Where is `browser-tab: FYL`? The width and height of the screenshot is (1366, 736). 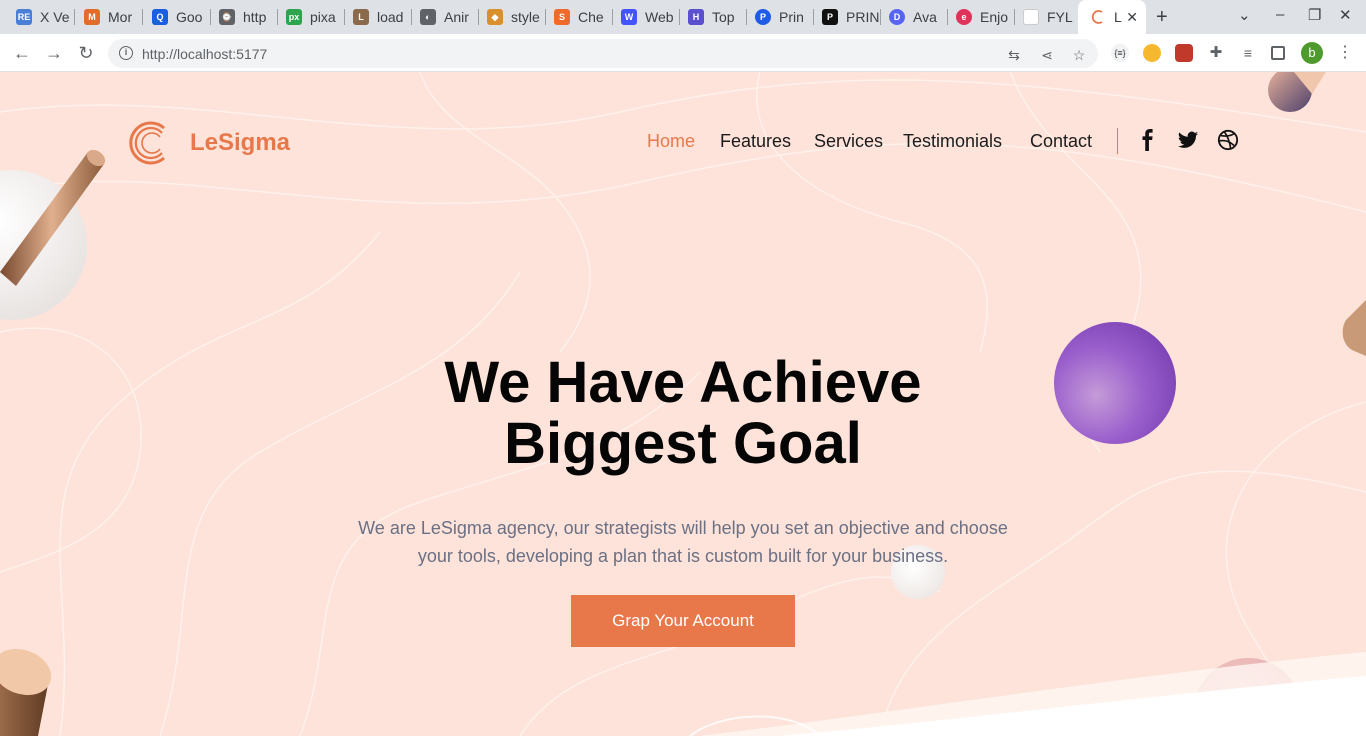 browser-tab: FYL is located at coordinates (1046, 17).